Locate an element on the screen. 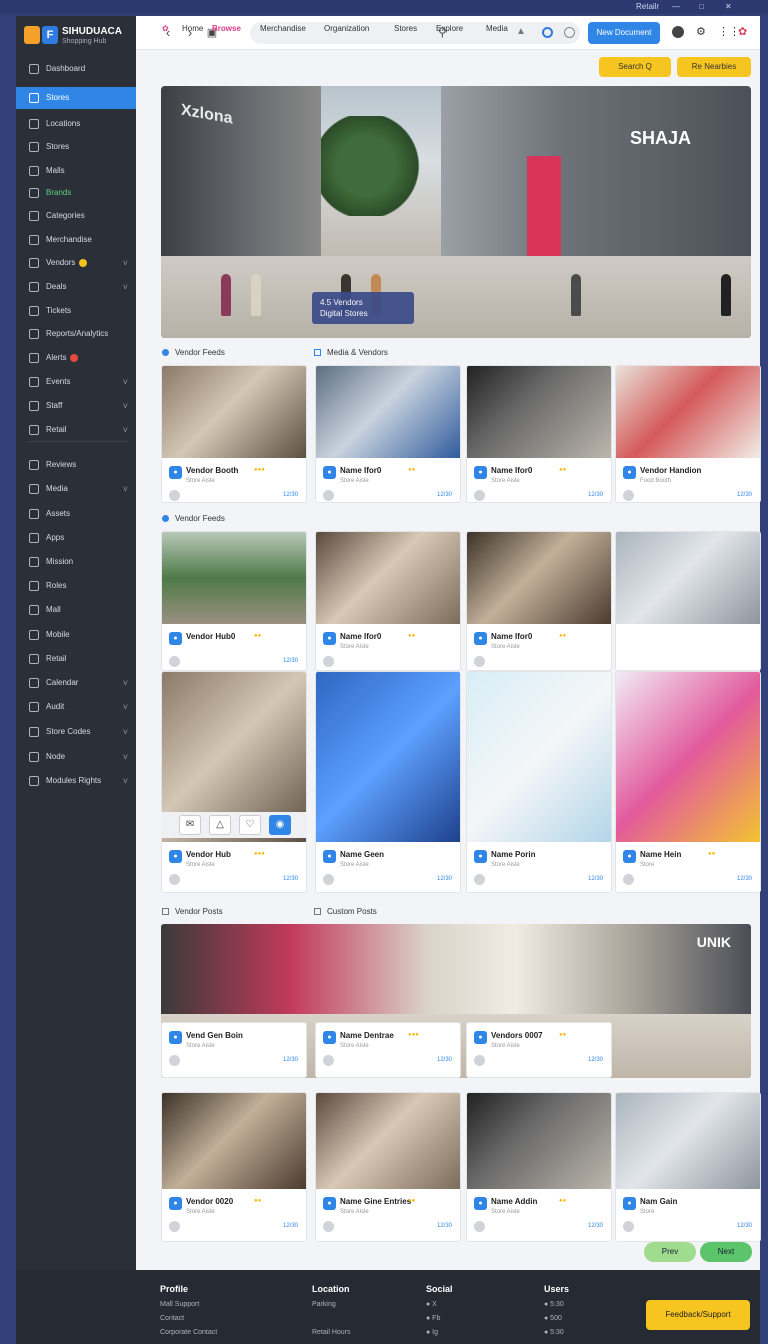  media-card: ● Name Hein ●● Store 12/30 is located at coordinates (688, 782).